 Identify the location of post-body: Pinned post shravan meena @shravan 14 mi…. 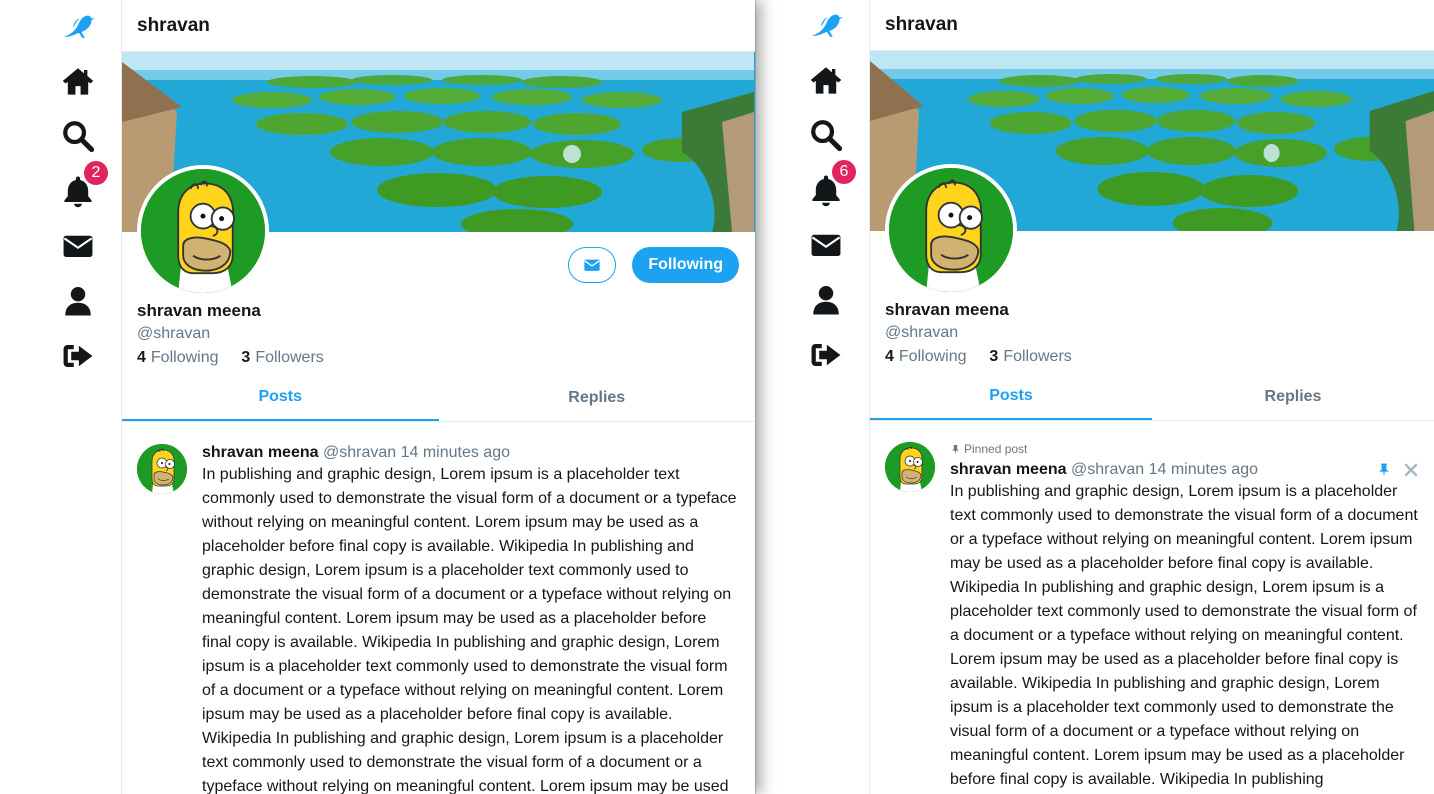
(1184, 617).